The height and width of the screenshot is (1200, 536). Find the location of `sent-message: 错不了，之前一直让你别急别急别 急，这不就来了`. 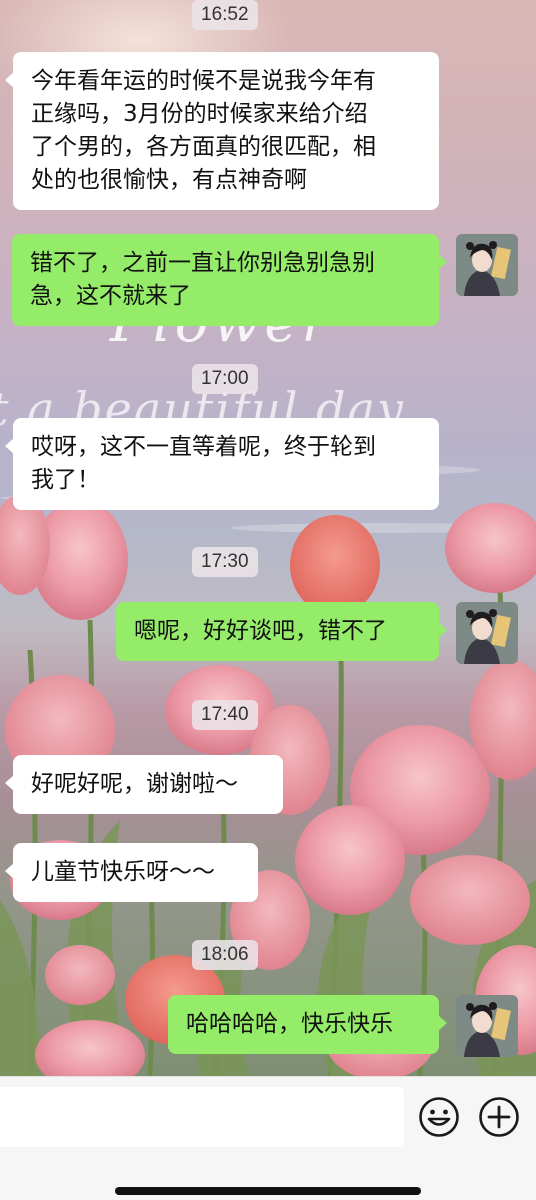

sent-message: 错不了，之前一直让你别急别急别 急，这不就来了 is located at coordinates (229, 280).